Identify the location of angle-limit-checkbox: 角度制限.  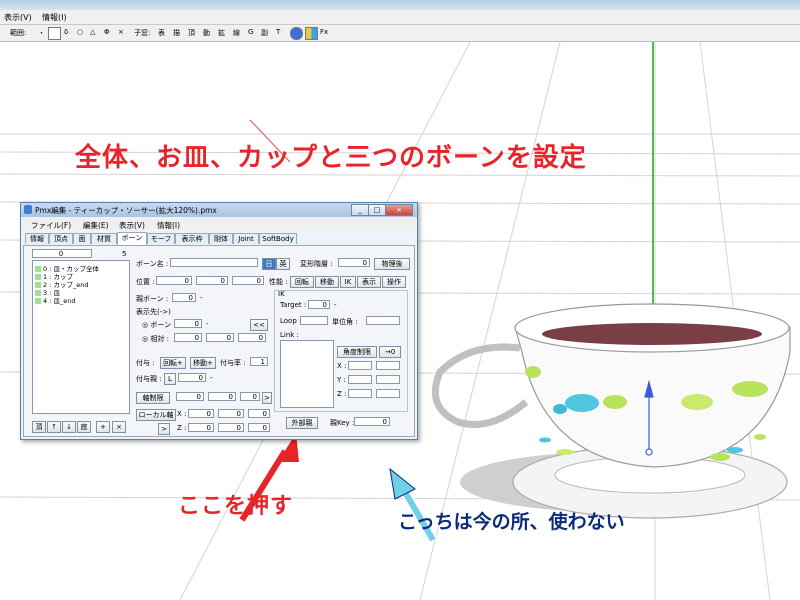
(357, 352).